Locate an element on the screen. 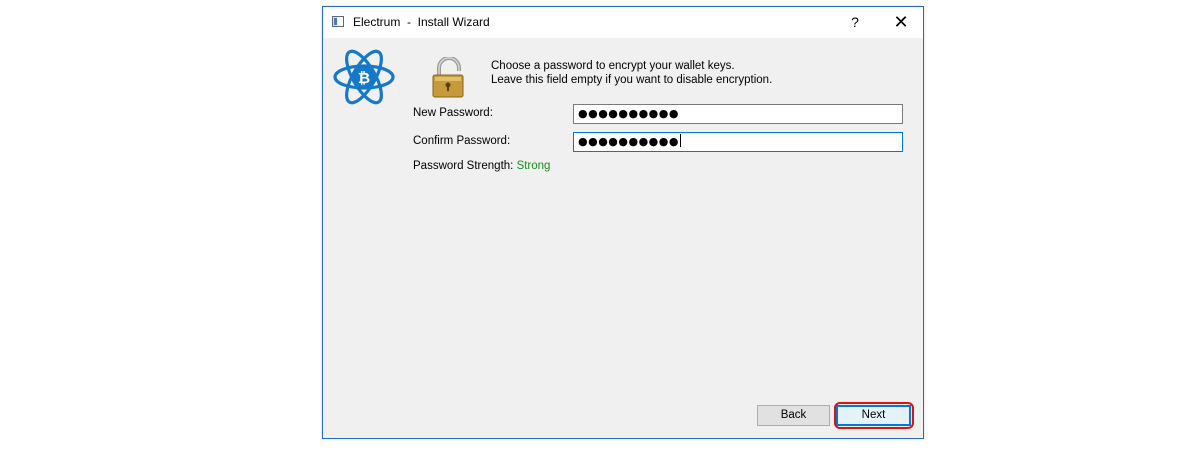  confirm-password-value: ●●●●●●●●●● is located at coordinates (628, 141).